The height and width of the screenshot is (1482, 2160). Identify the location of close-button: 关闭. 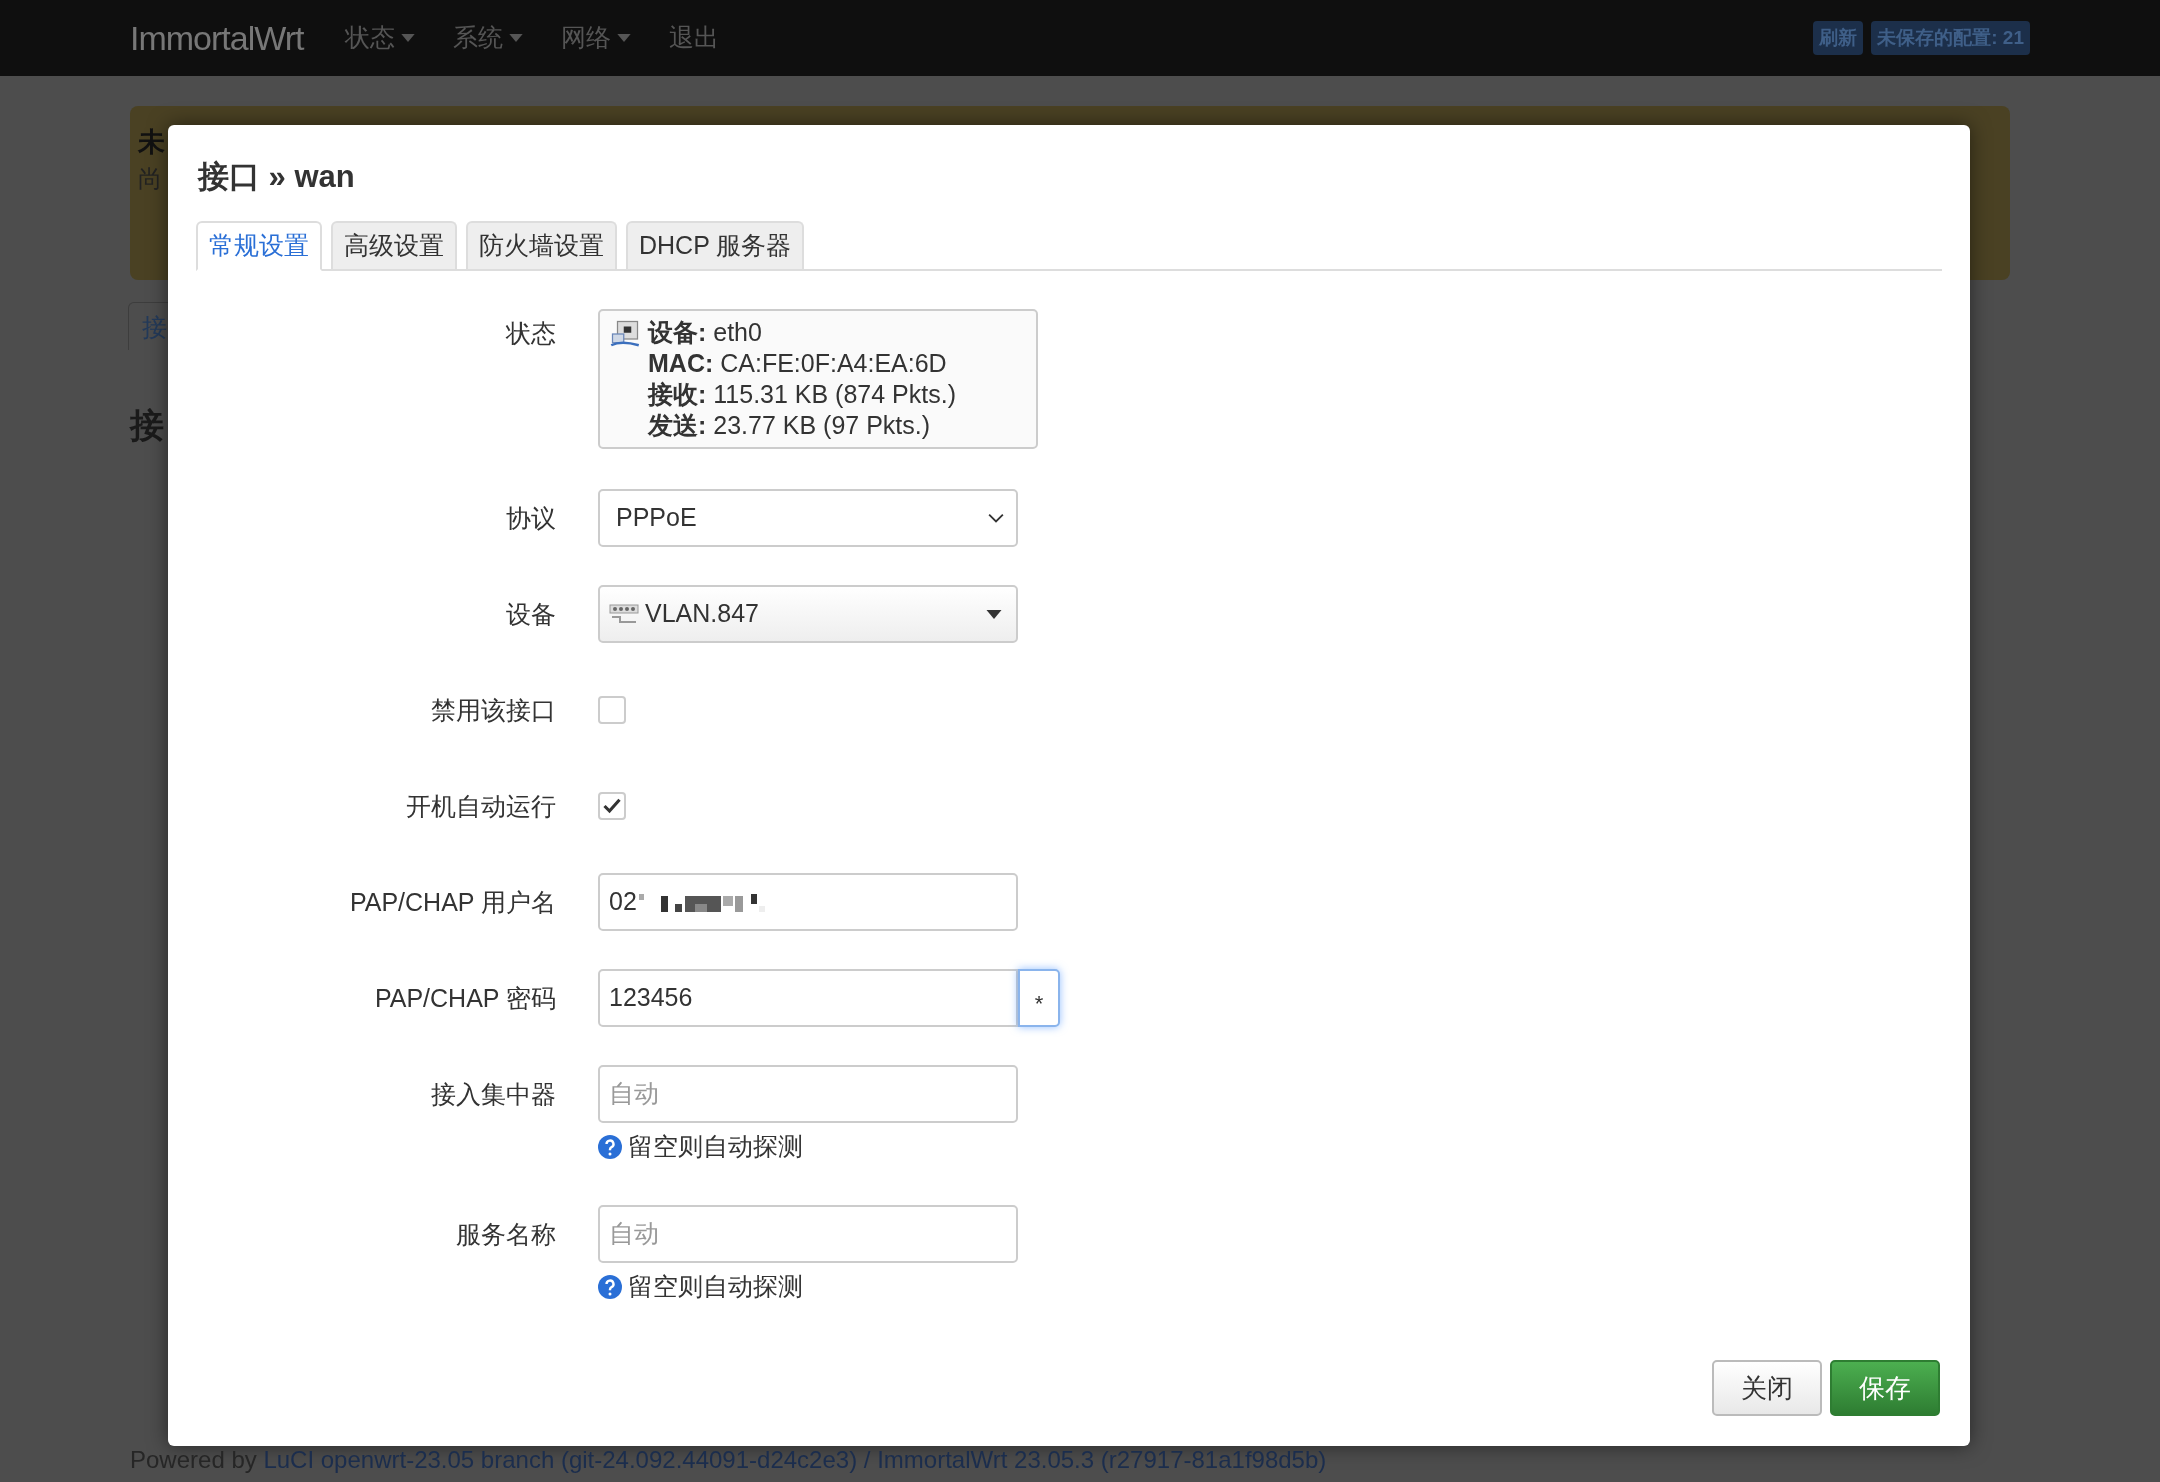
(1767, 1388).